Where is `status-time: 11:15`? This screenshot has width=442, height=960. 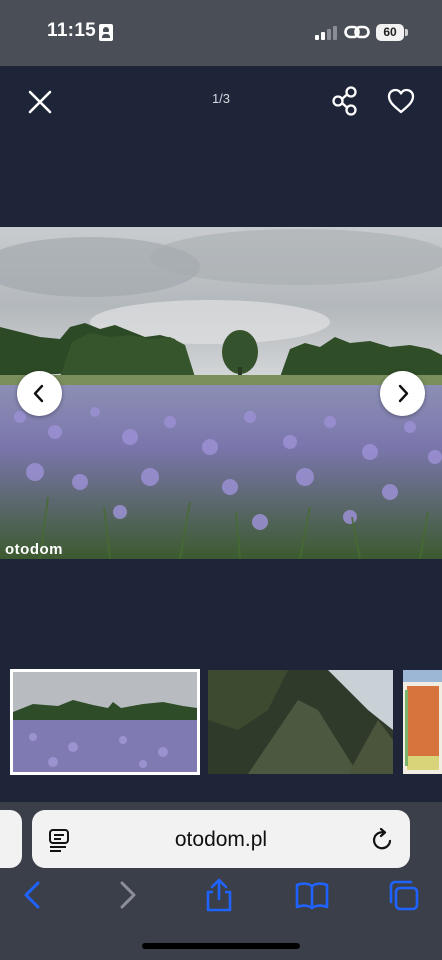 status-time: 11:15 is located at coordinates (72, 30).